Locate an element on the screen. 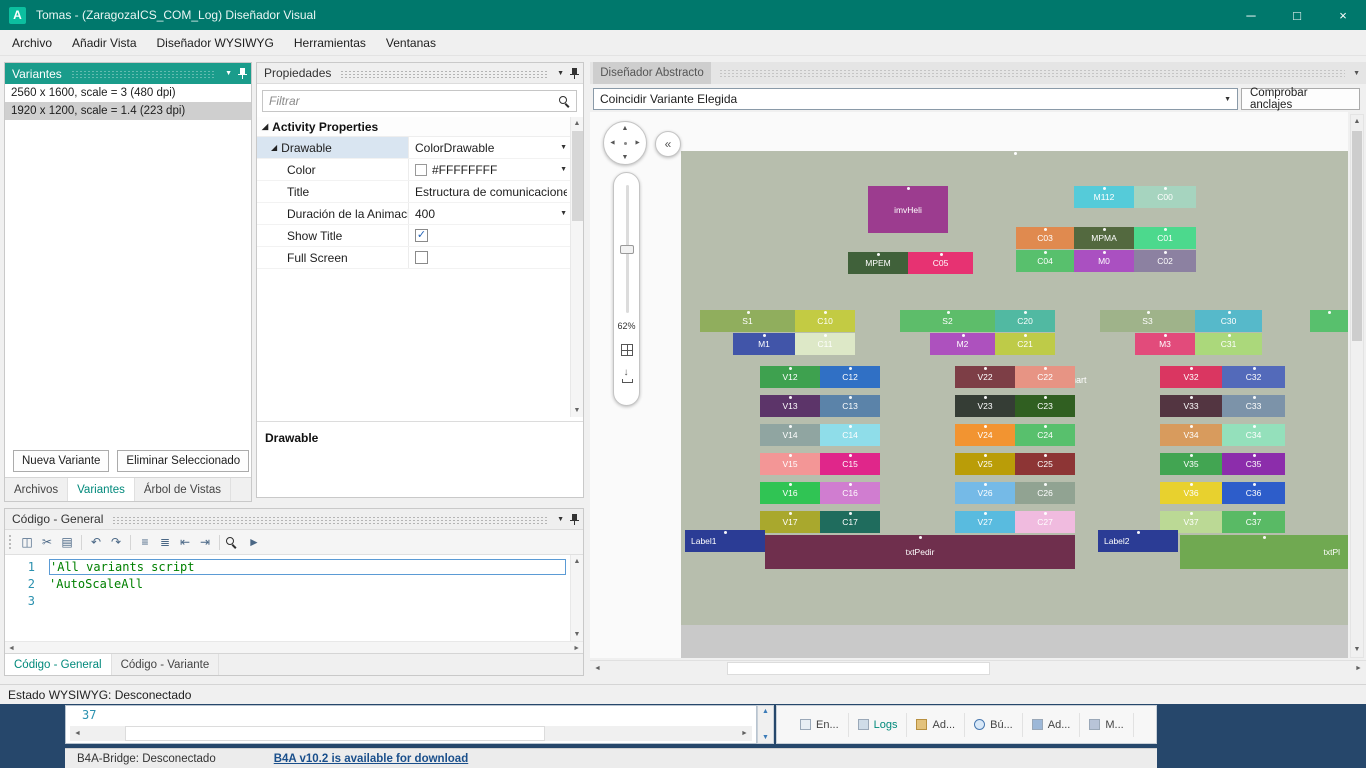 The image size is (1366, 768). designer-view-c04: C04 is located at coordinates (1045, 261).